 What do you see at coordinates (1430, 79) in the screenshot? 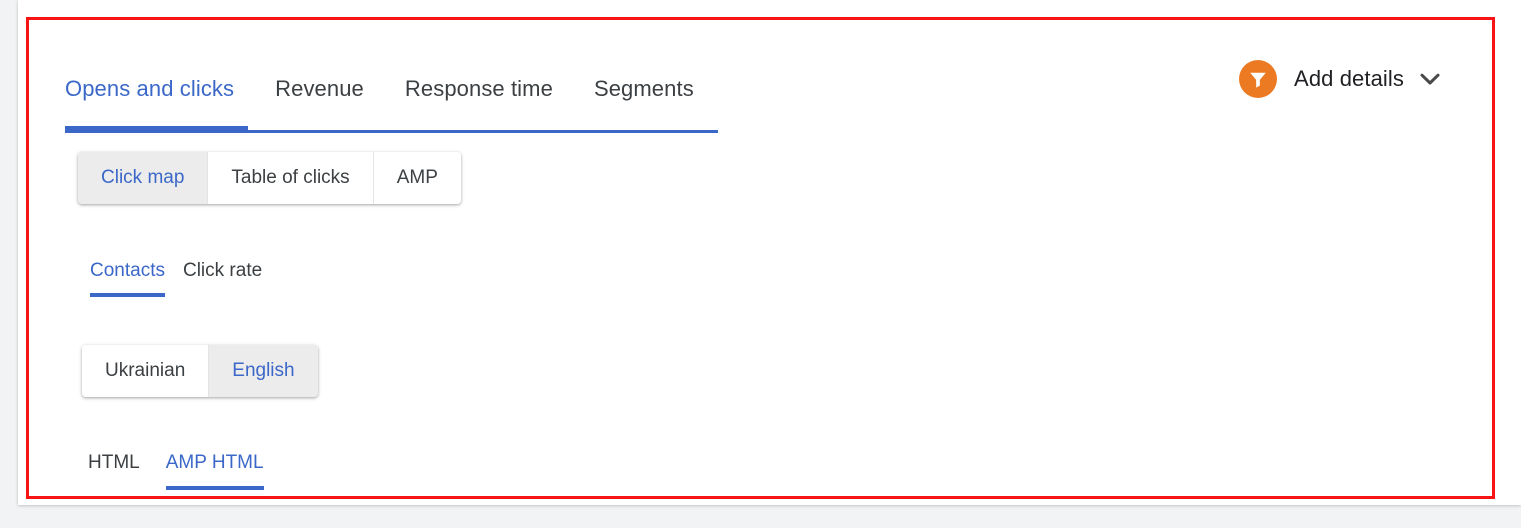
I see `chevron-down-icon` at bounding box center [1430, 79].